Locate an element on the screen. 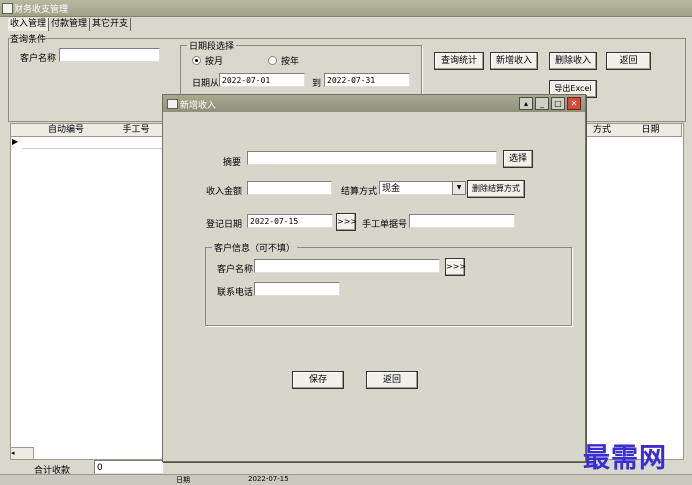 This screenshot has height=485, width=692. phone-label: 联系电话 is located at coordinates (235, 293).